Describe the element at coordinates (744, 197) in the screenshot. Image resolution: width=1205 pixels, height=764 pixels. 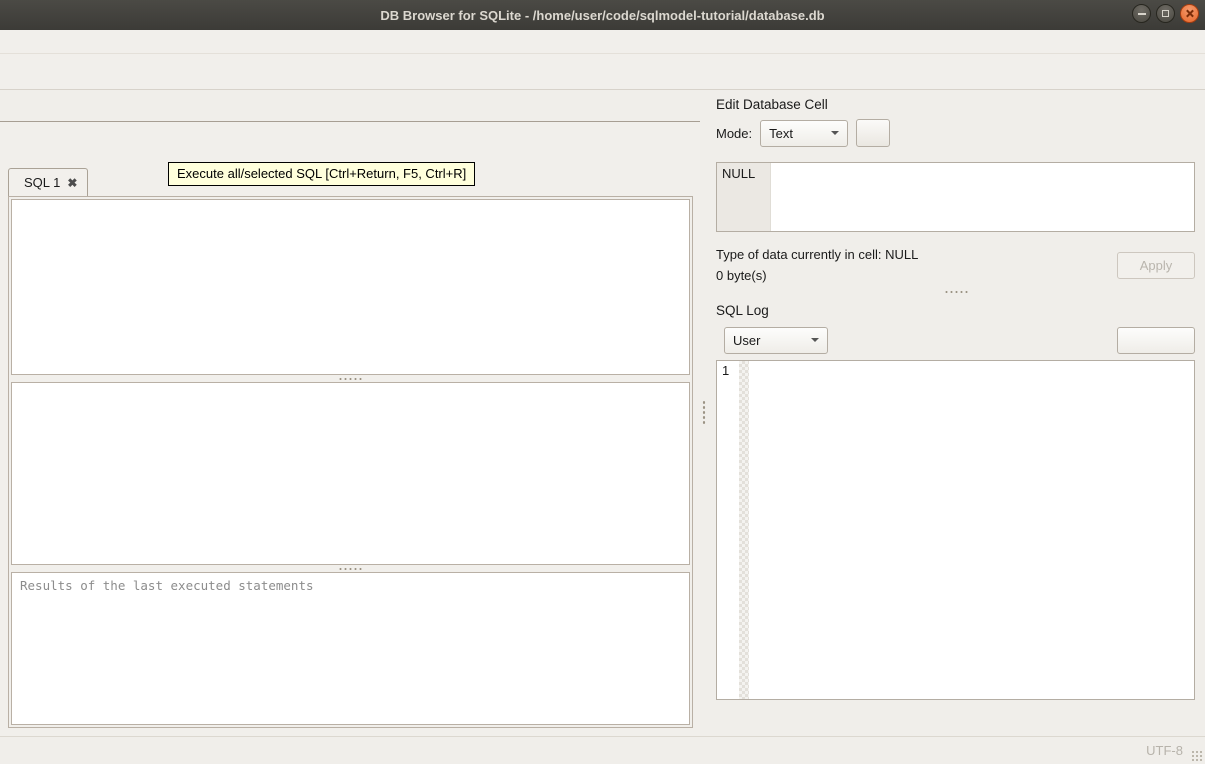
I see `cell-value: NULL` at that location.